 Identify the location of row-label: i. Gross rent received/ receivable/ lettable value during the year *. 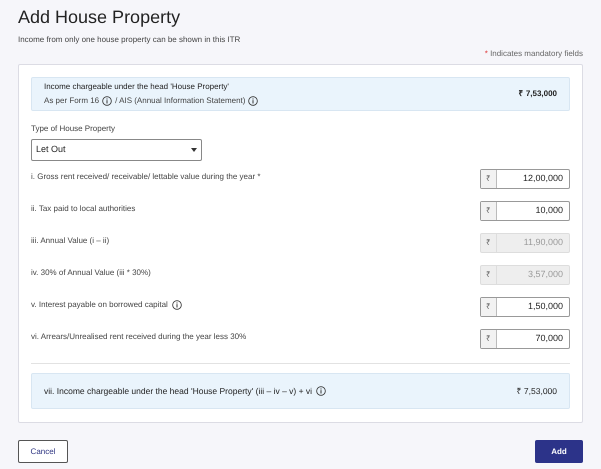
(145, 177).